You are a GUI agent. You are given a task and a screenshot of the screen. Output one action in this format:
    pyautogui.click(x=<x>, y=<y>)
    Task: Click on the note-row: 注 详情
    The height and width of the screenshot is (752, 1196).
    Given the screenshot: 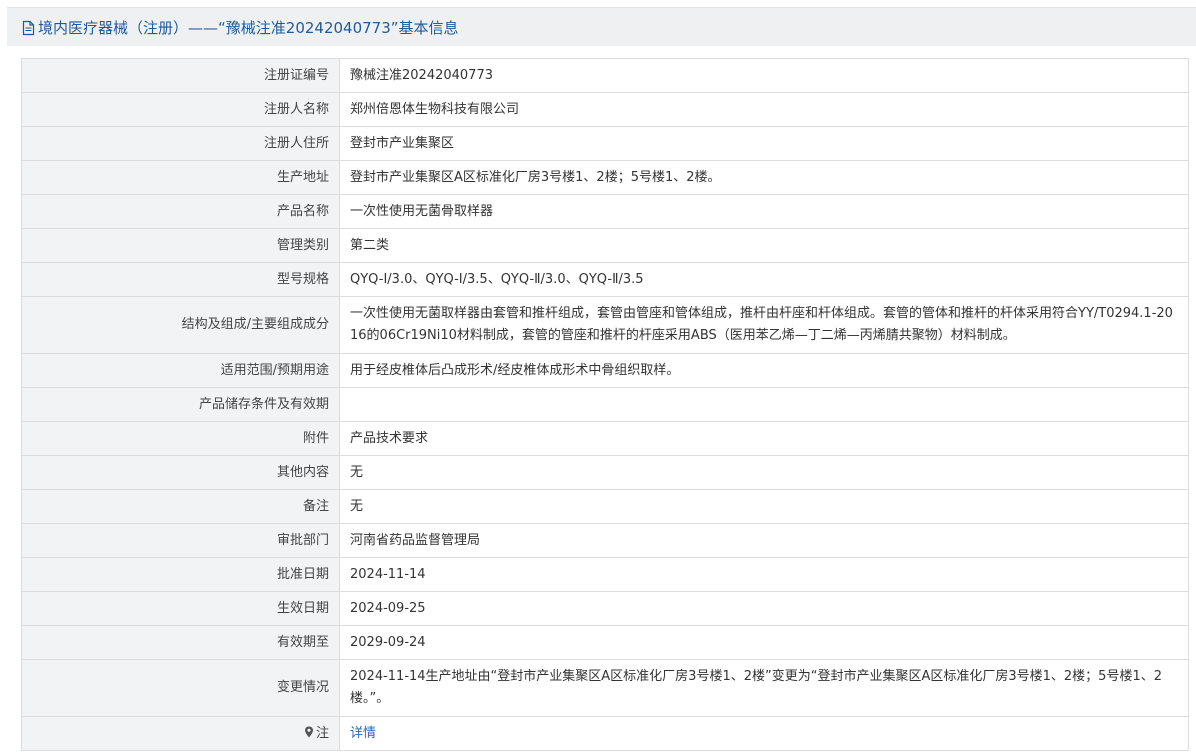 What is the action you would take?
    pyautogui.click(x=605, y=733)
    